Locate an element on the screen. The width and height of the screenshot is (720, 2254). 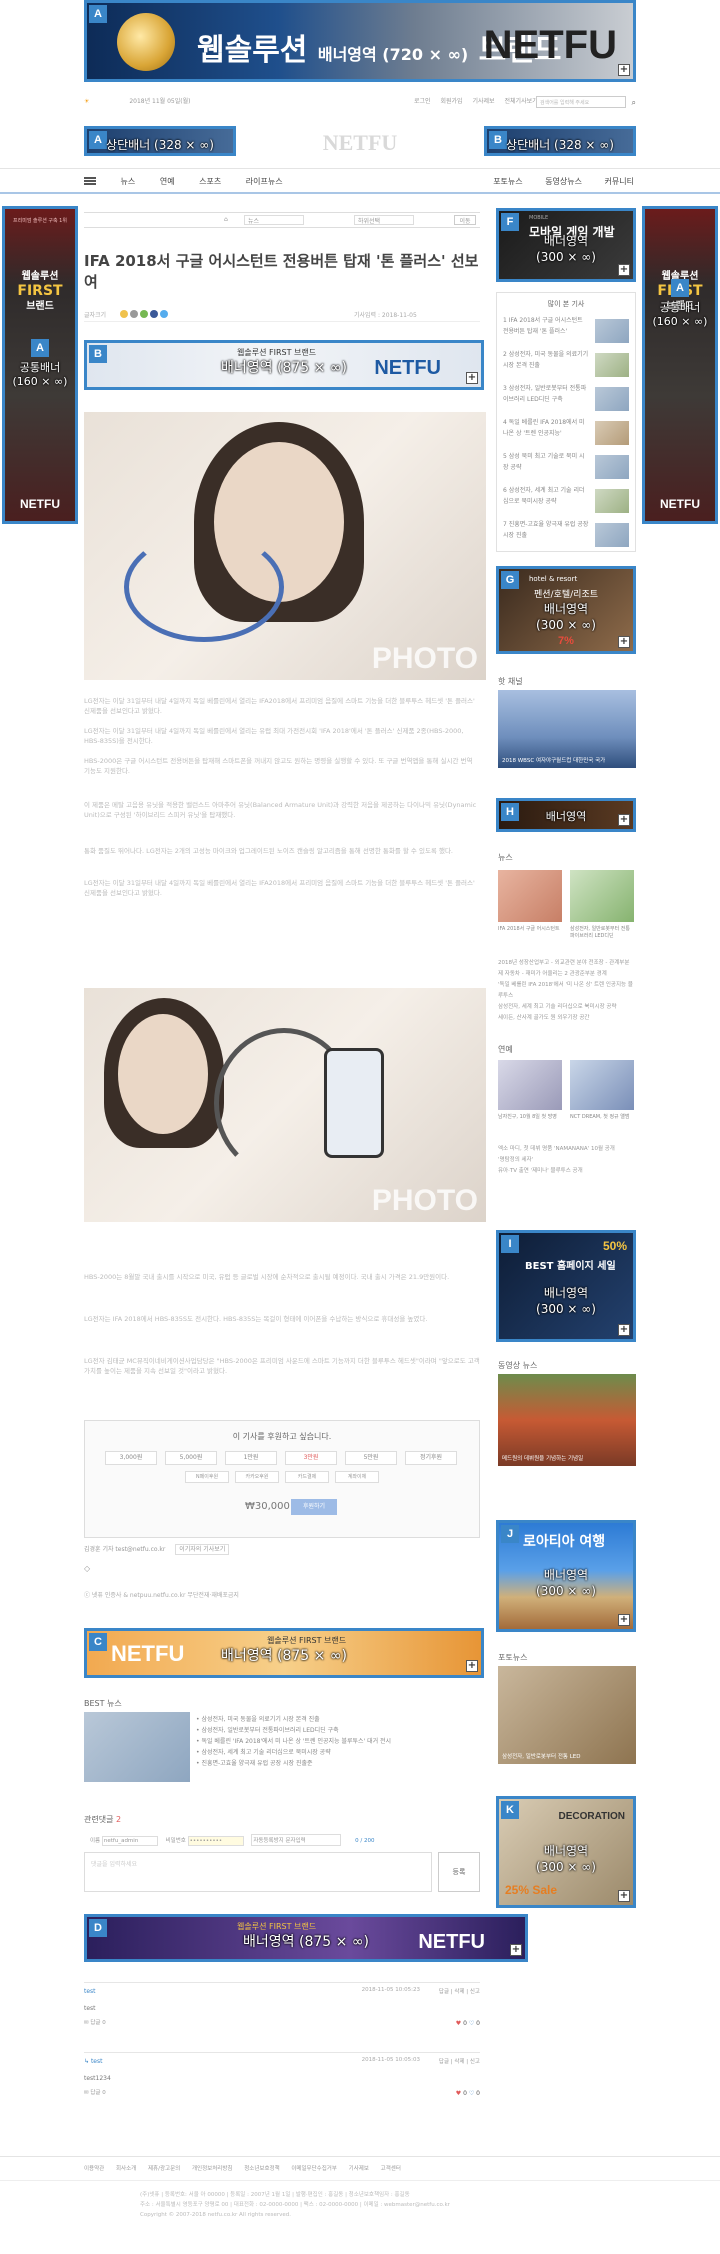
photo-news-image: 삼성전자, 일반로봇부터 전통 LED is located at coordinates (567, 1715).